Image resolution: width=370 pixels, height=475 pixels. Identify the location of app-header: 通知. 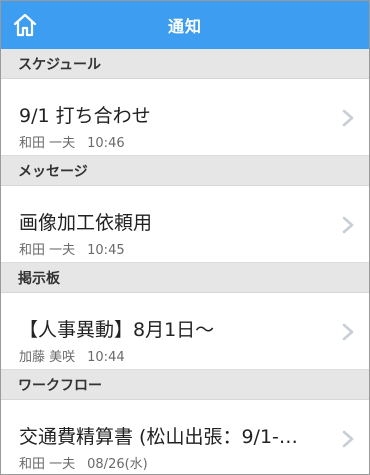
(185, 25).